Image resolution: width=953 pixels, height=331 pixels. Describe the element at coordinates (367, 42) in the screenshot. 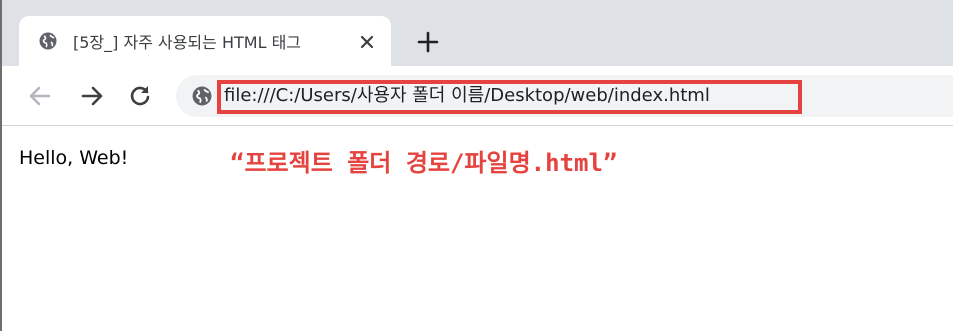

I see `close-icon` at that location.